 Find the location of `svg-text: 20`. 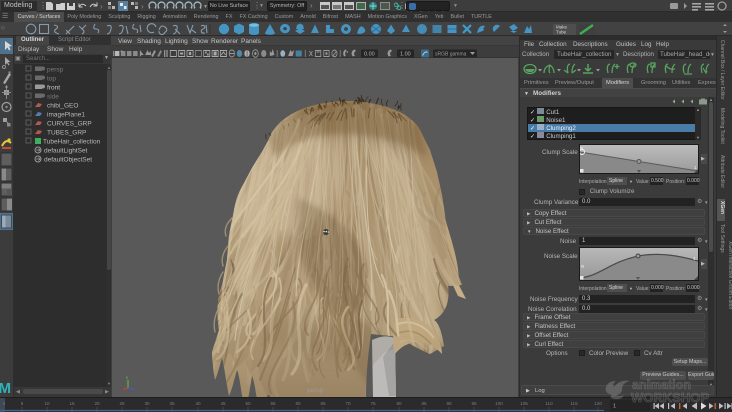

svg-text: 20 is located at coordinates (97, 403).